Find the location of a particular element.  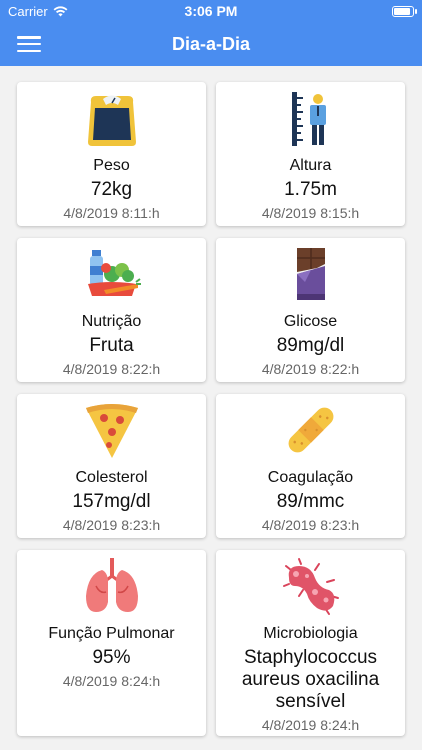

bacteria-icon is located at coordinates (310, 586).